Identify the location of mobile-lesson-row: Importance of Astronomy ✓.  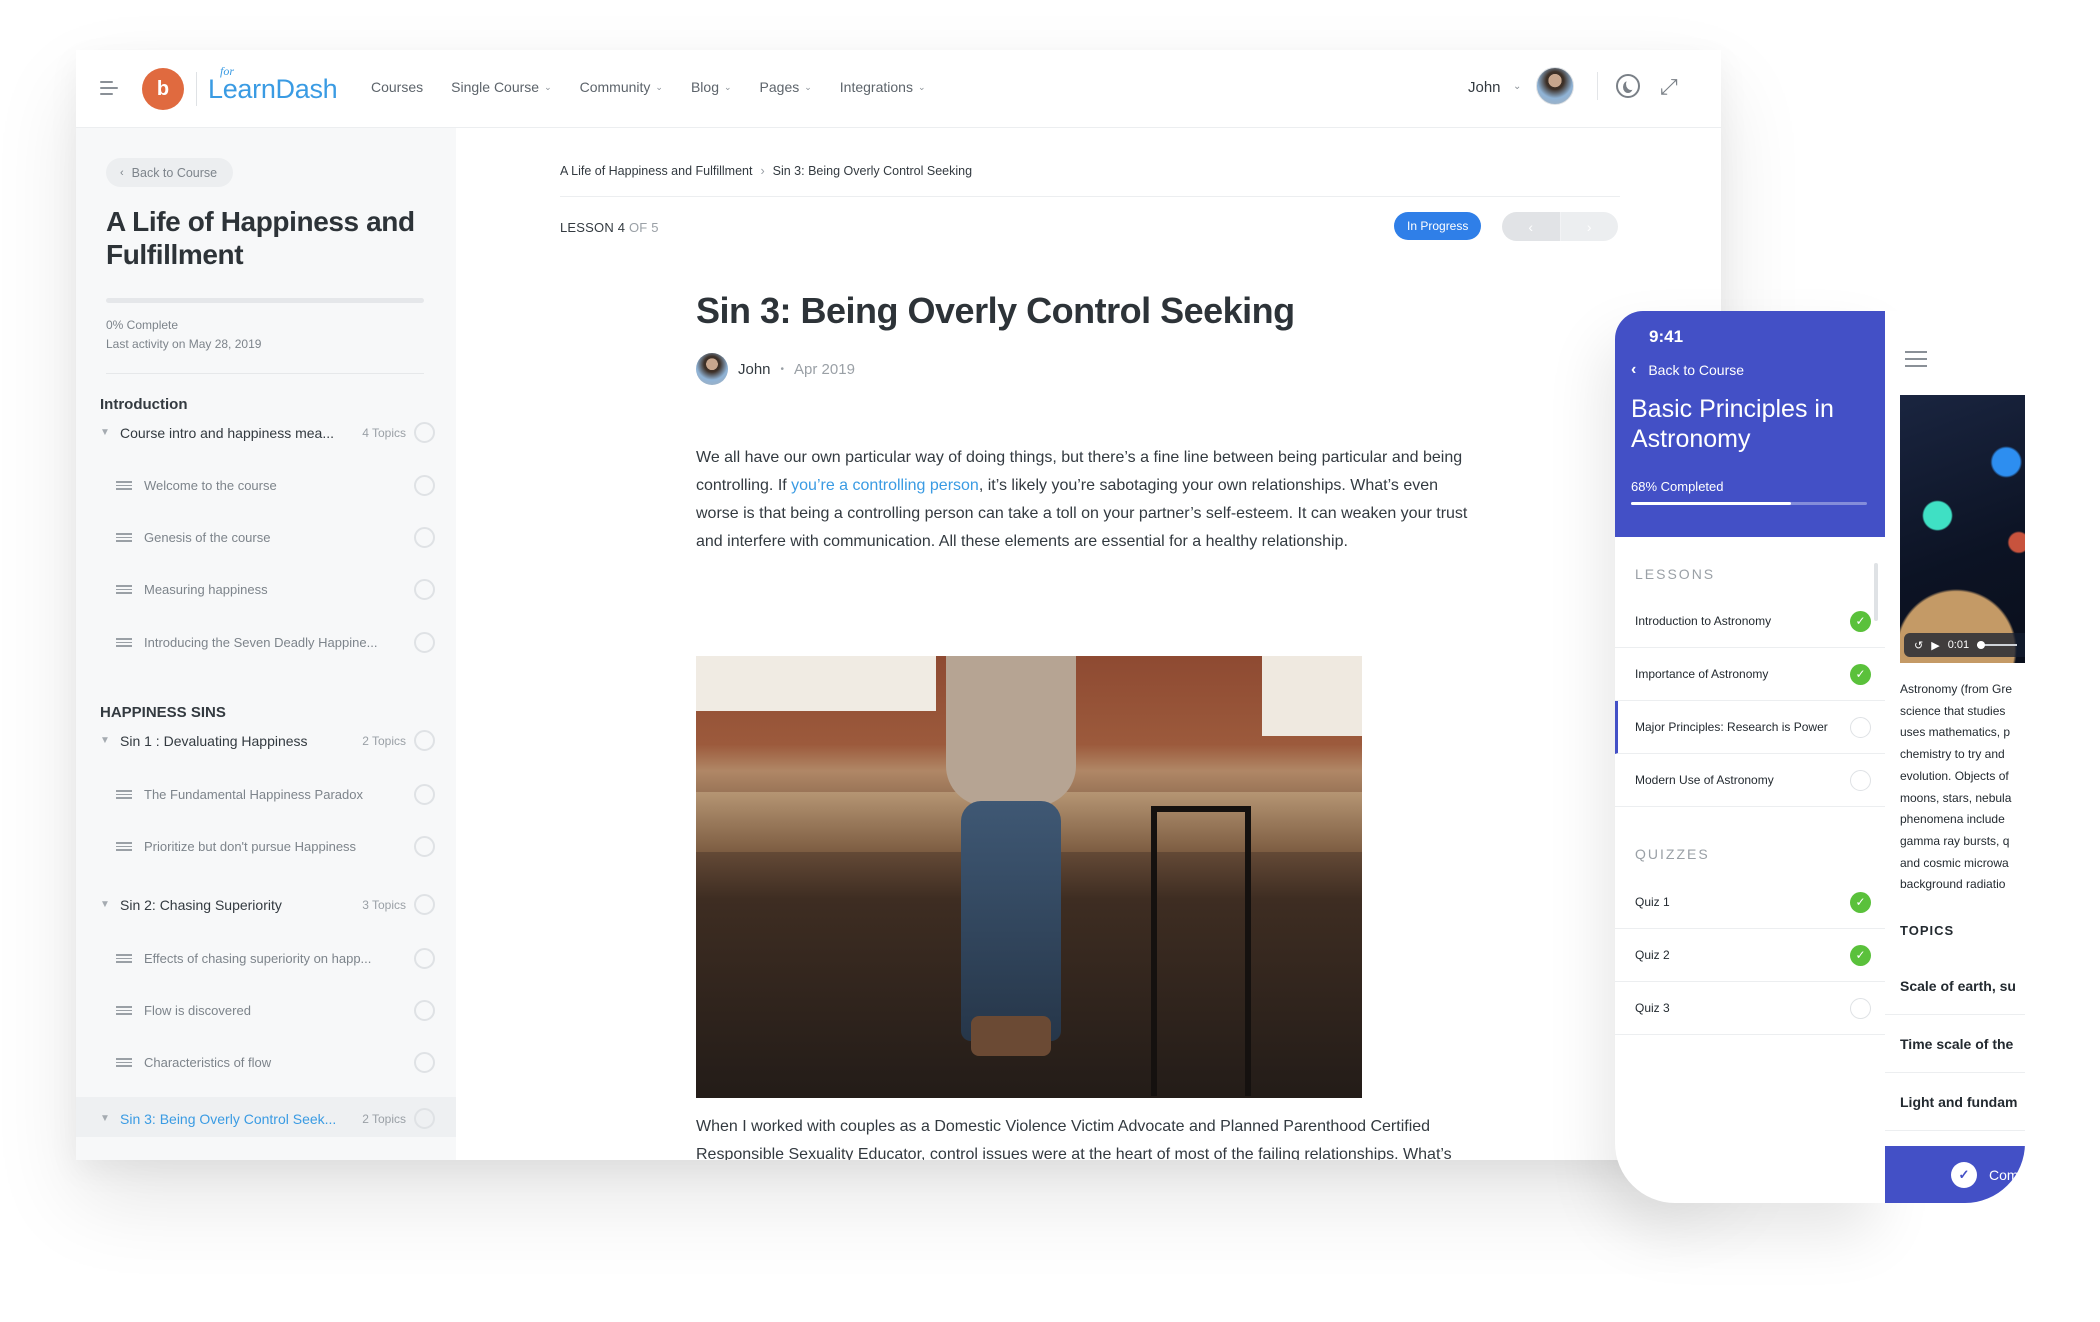
(1750, 674).